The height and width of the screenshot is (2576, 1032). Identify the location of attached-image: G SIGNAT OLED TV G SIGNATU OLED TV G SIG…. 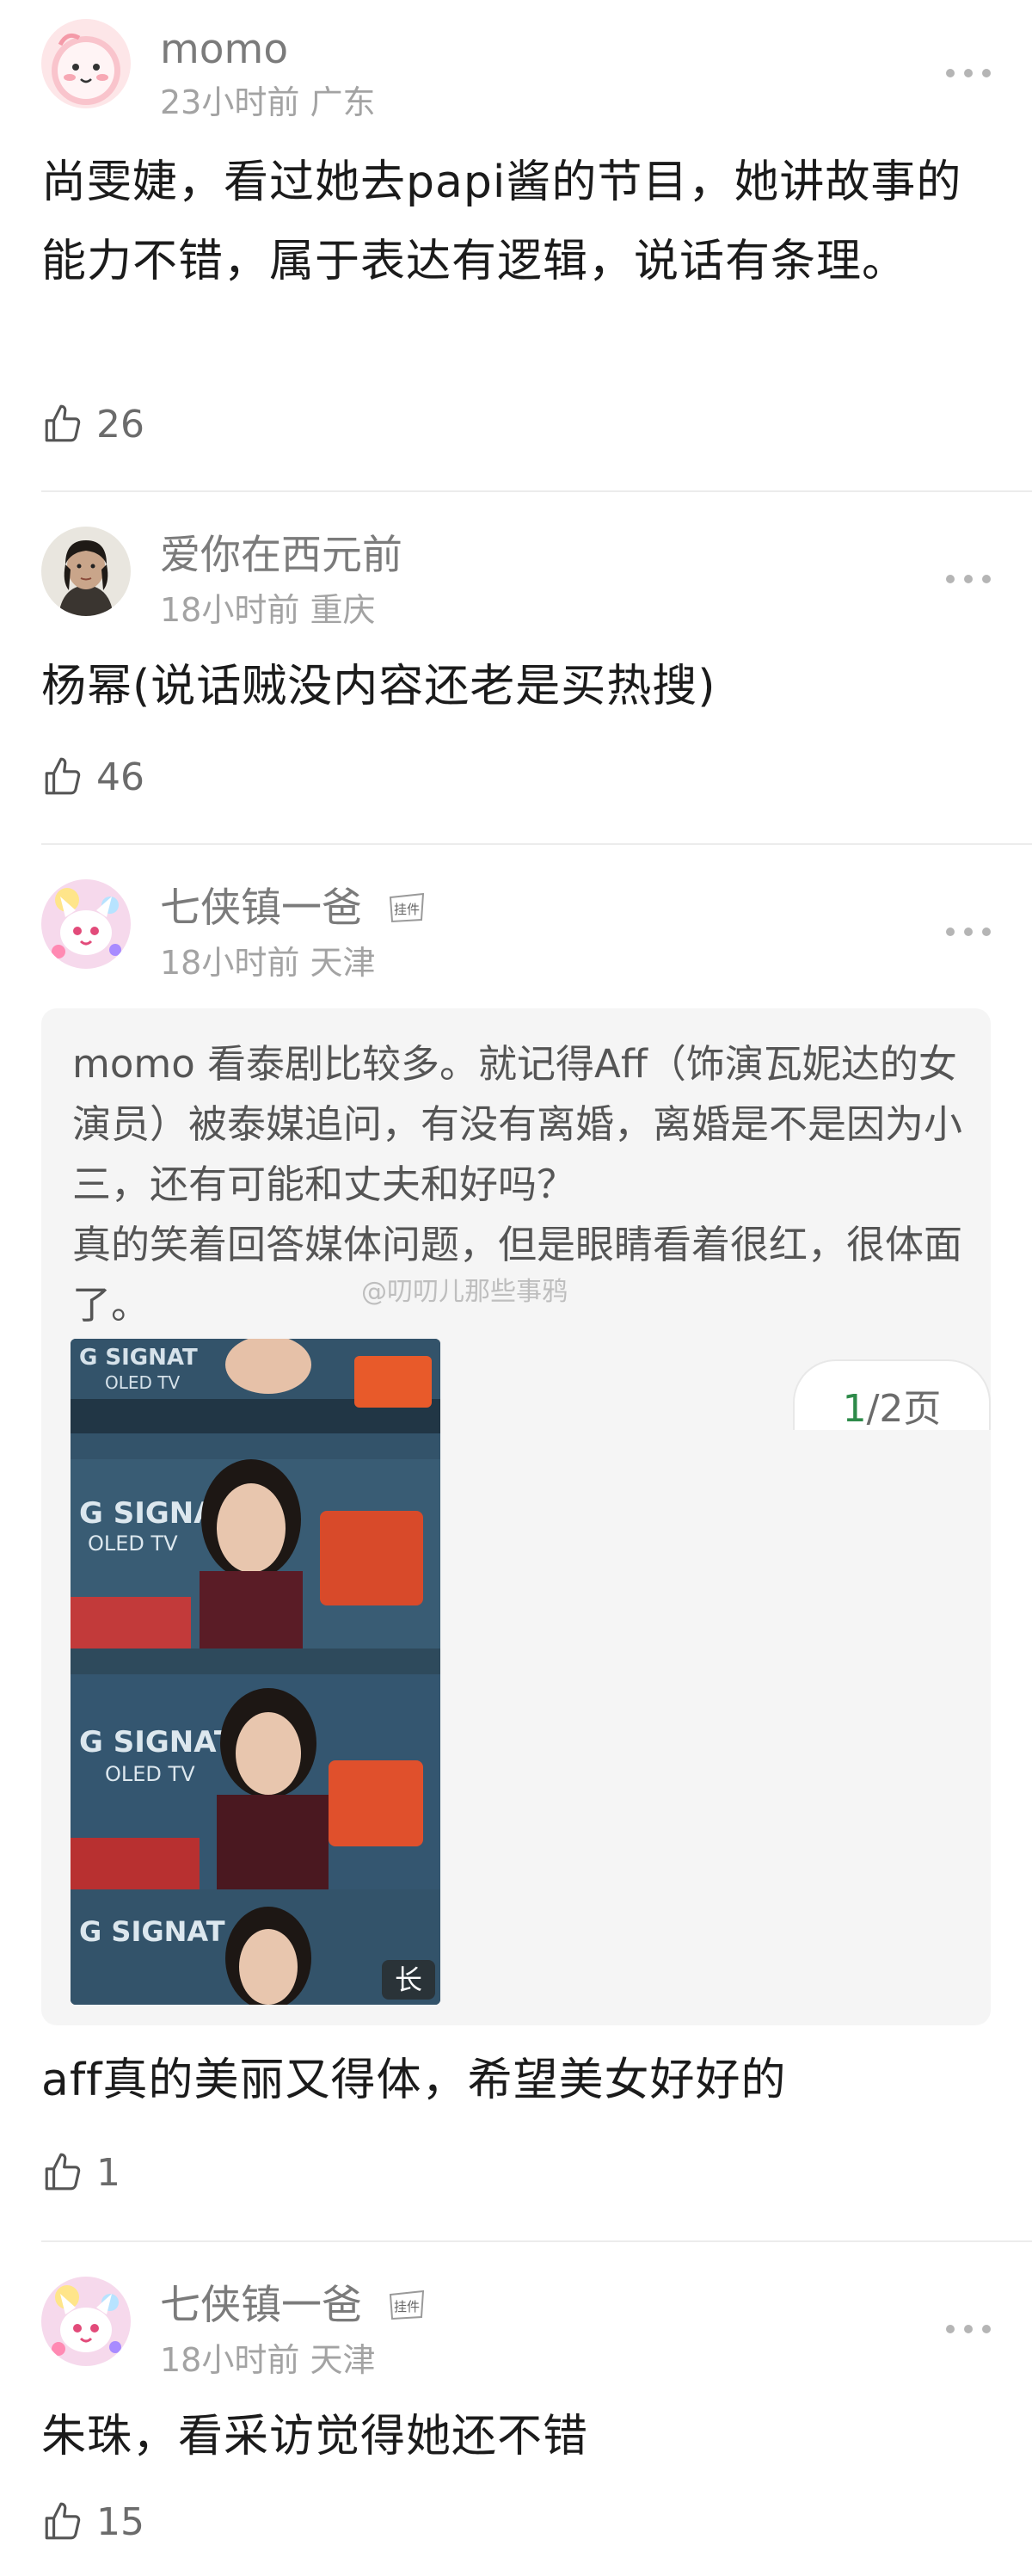
(256, 1672).